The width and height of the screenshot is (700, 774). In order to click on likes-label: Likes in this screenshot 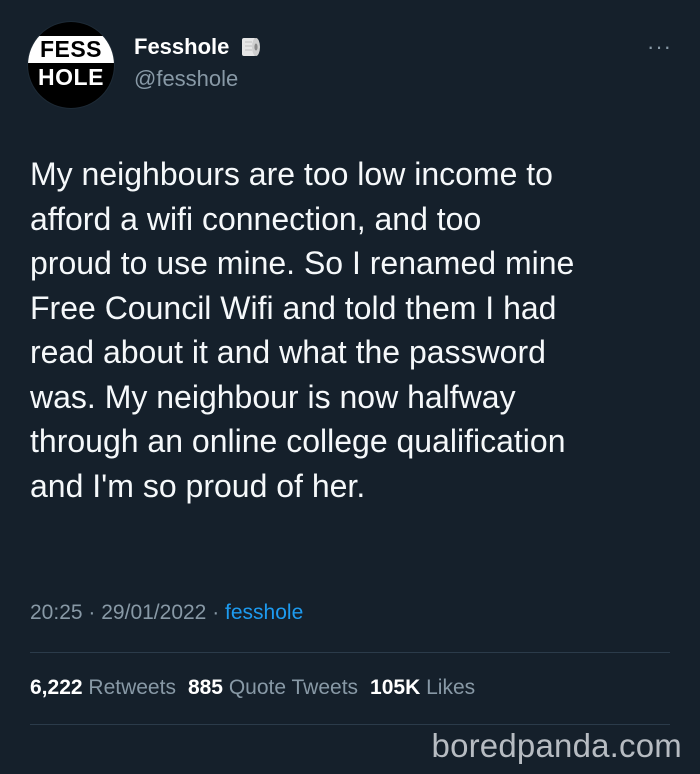, I will do `click(451, 687)`.